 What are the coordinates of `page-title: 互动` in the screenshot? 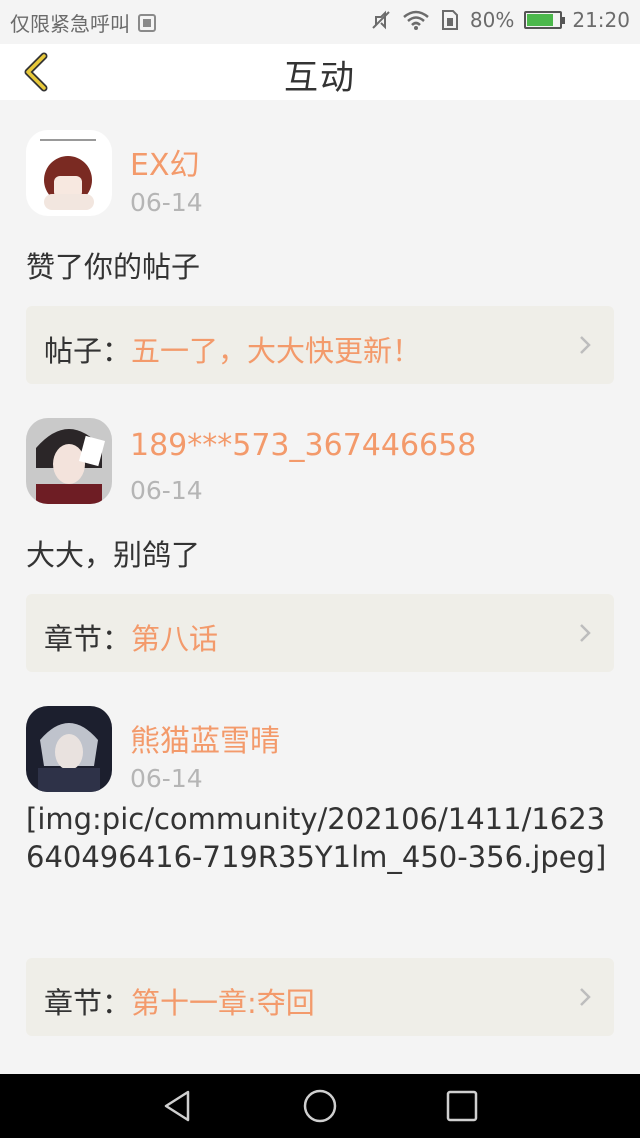 It's located at (320, 78).